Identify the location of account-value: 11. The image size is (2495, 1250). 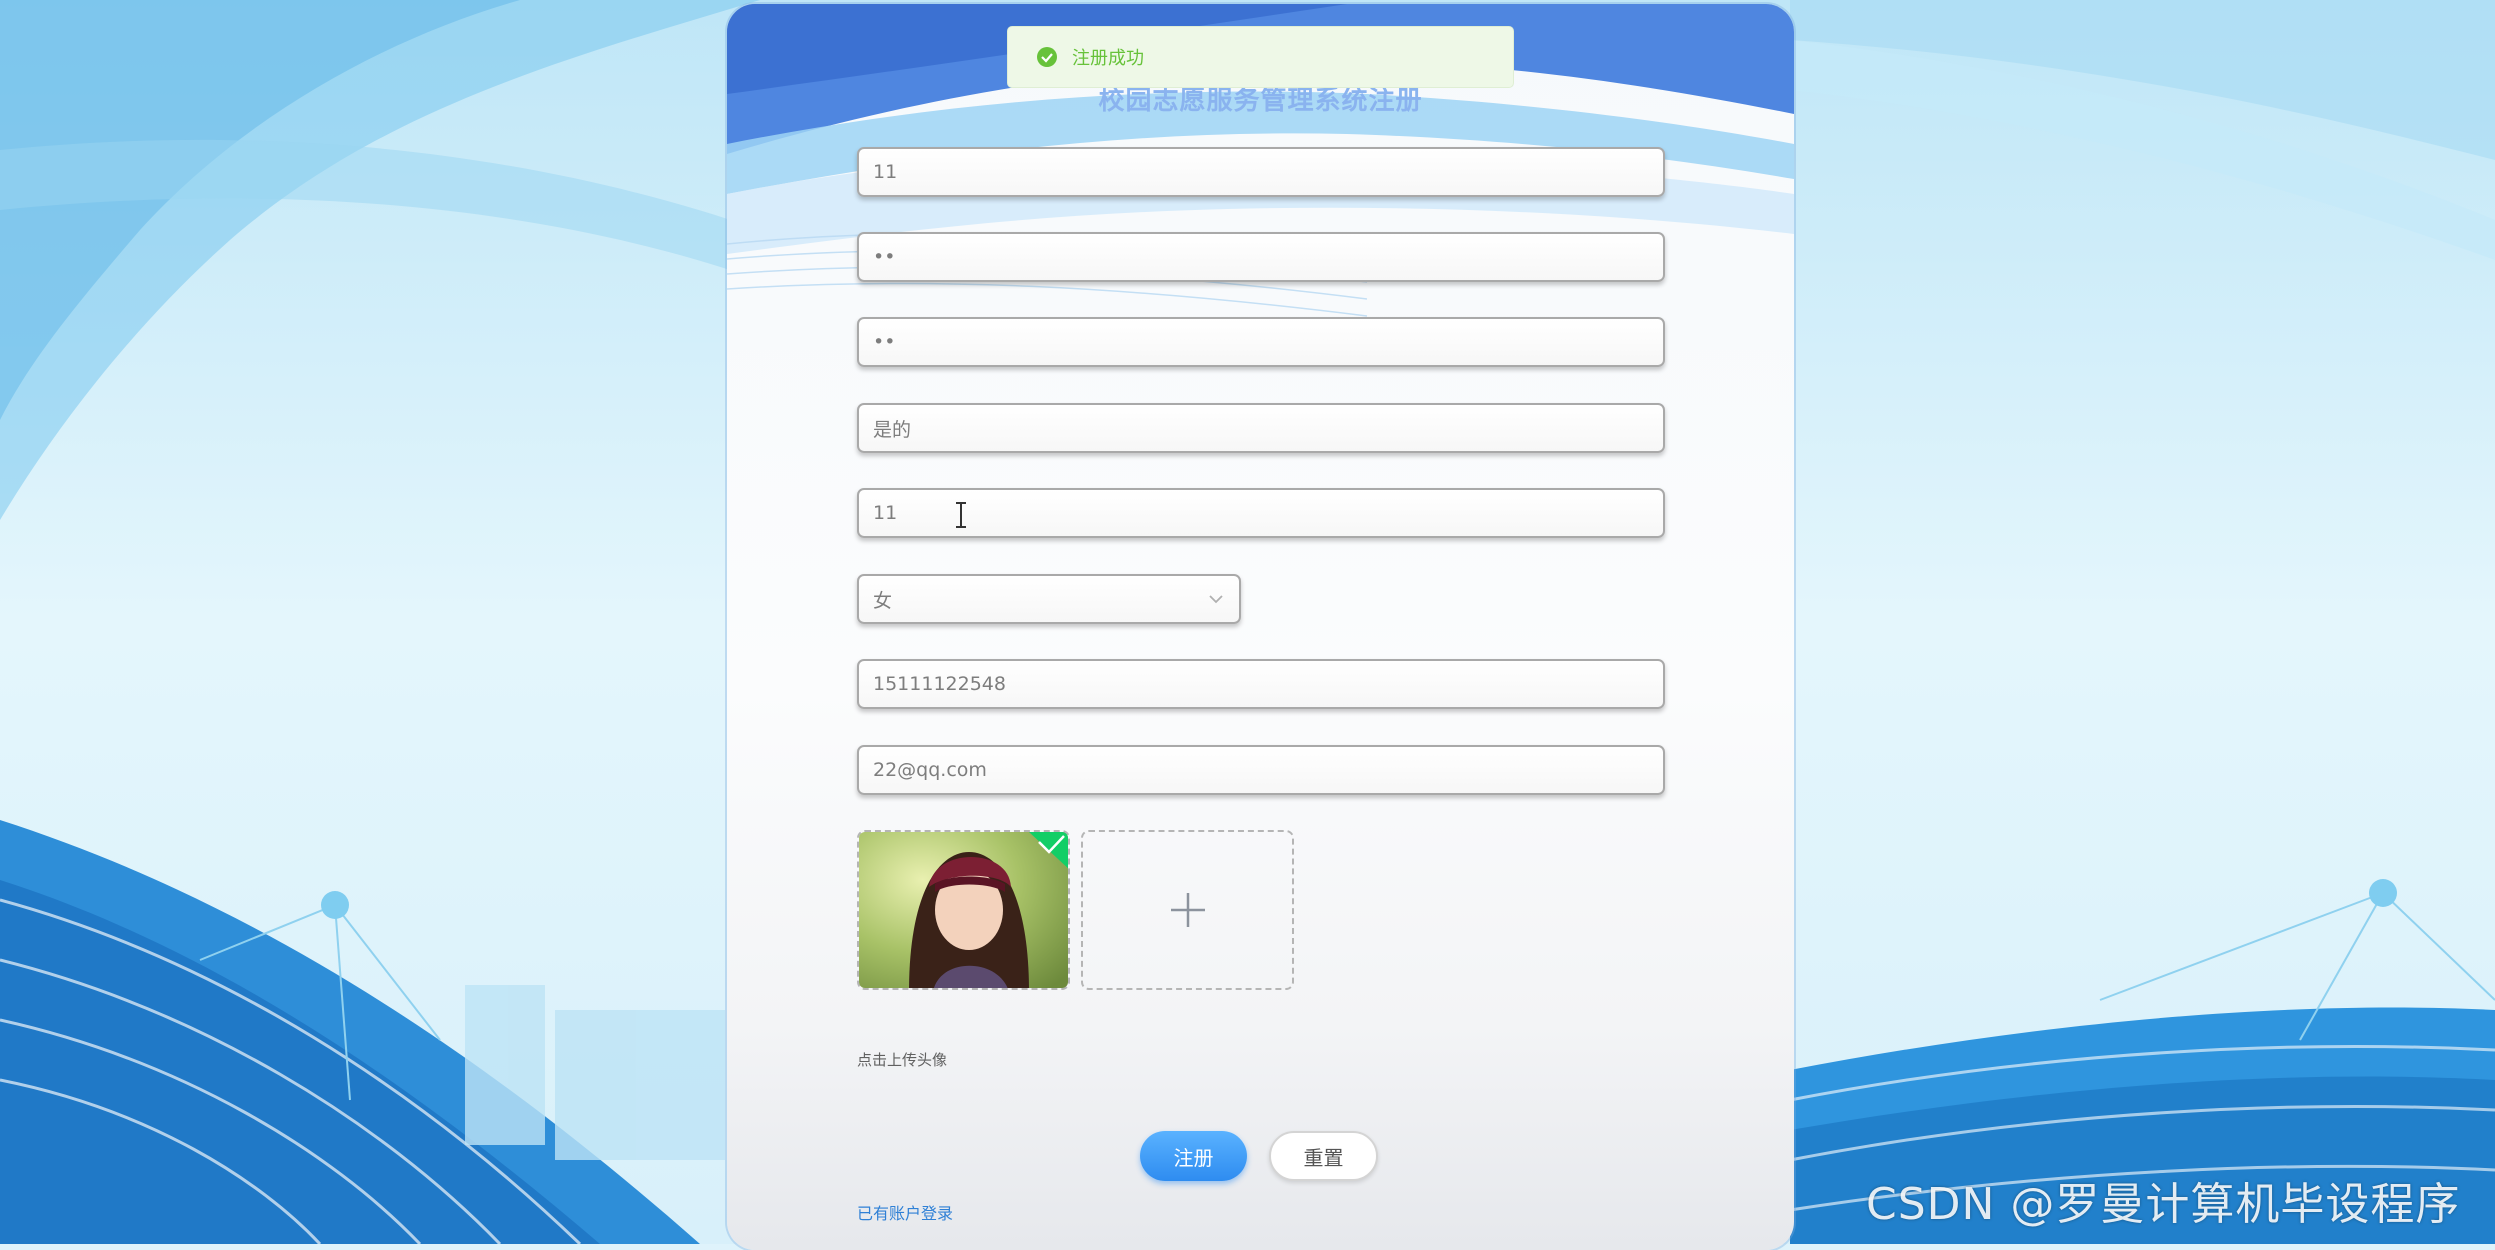
(885, 172).